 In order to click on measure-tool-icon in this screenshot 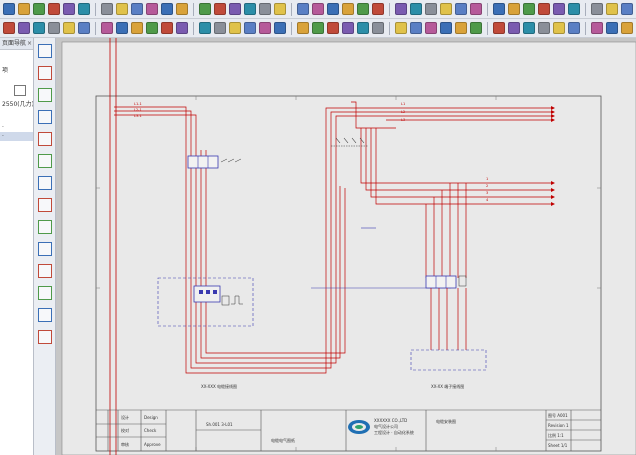, I will do `click(45, 315)`.